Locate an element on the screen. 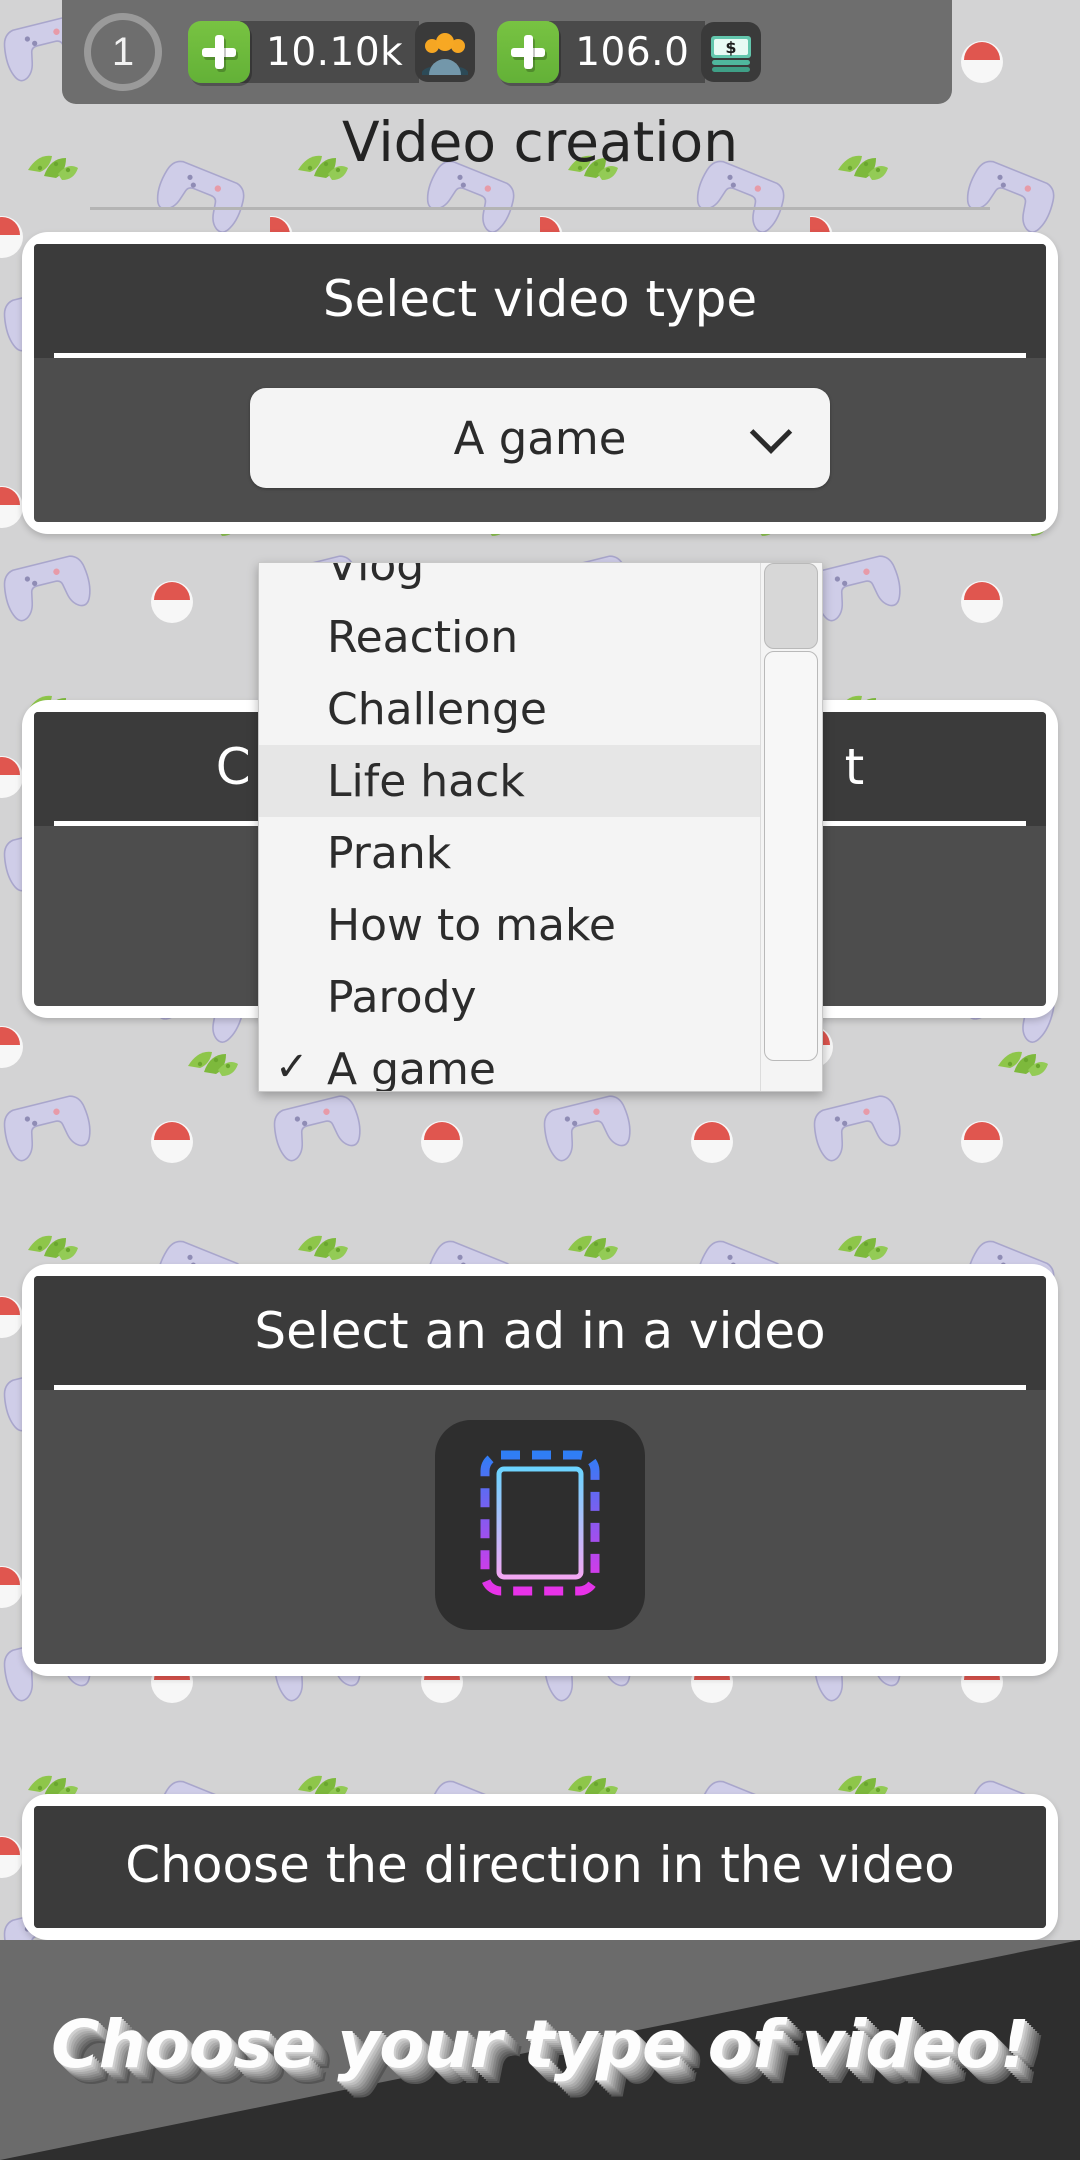 The width and height of the screenshot is (1080, 2160). subscribers-stat: 10.10k is located at coordinates (332, 52).